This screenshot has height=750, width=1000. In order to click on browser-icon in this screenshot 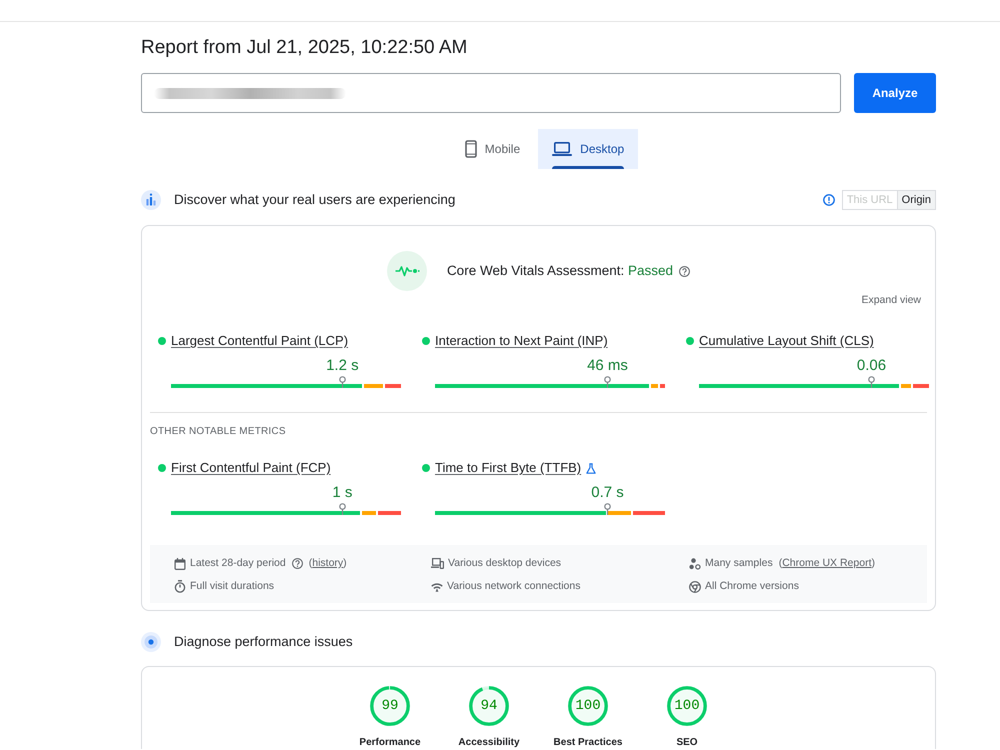, I will do `click(695, 586)`.